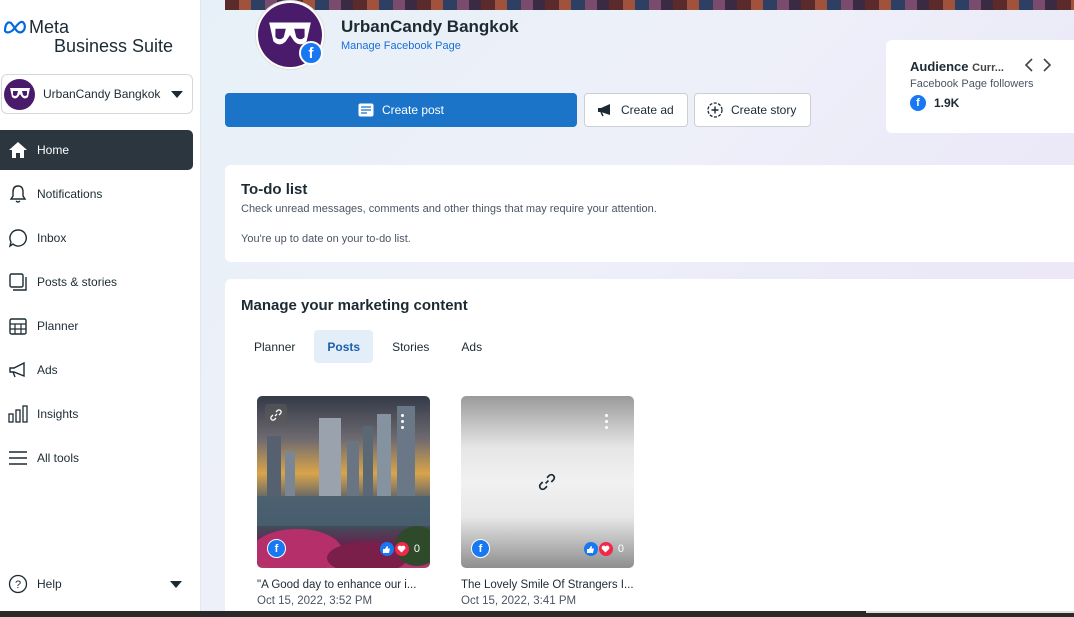 The height and width of the screenshot is (617, 1074). I want to click on question-icon: ?, so click(18, 584).